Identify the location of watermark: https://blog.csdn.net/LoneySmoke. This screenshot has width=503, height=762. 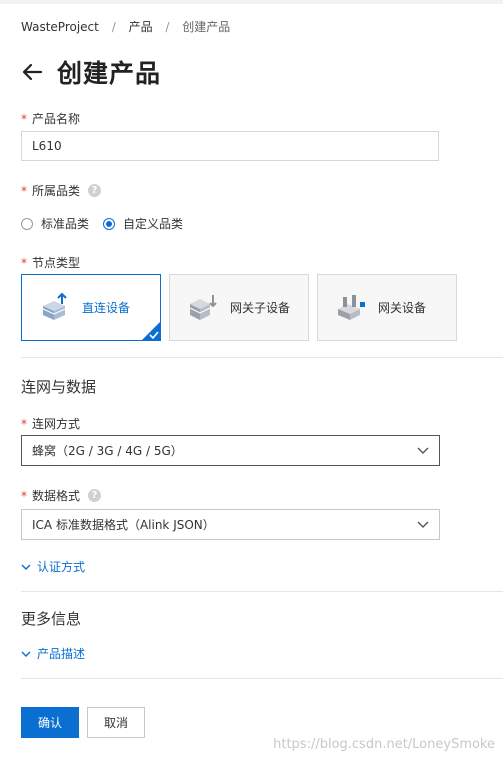
(384, 744).